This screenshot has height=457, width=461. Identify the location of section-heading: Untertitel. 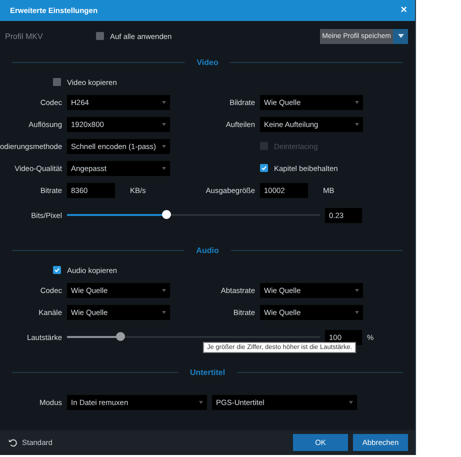
(208, 372).